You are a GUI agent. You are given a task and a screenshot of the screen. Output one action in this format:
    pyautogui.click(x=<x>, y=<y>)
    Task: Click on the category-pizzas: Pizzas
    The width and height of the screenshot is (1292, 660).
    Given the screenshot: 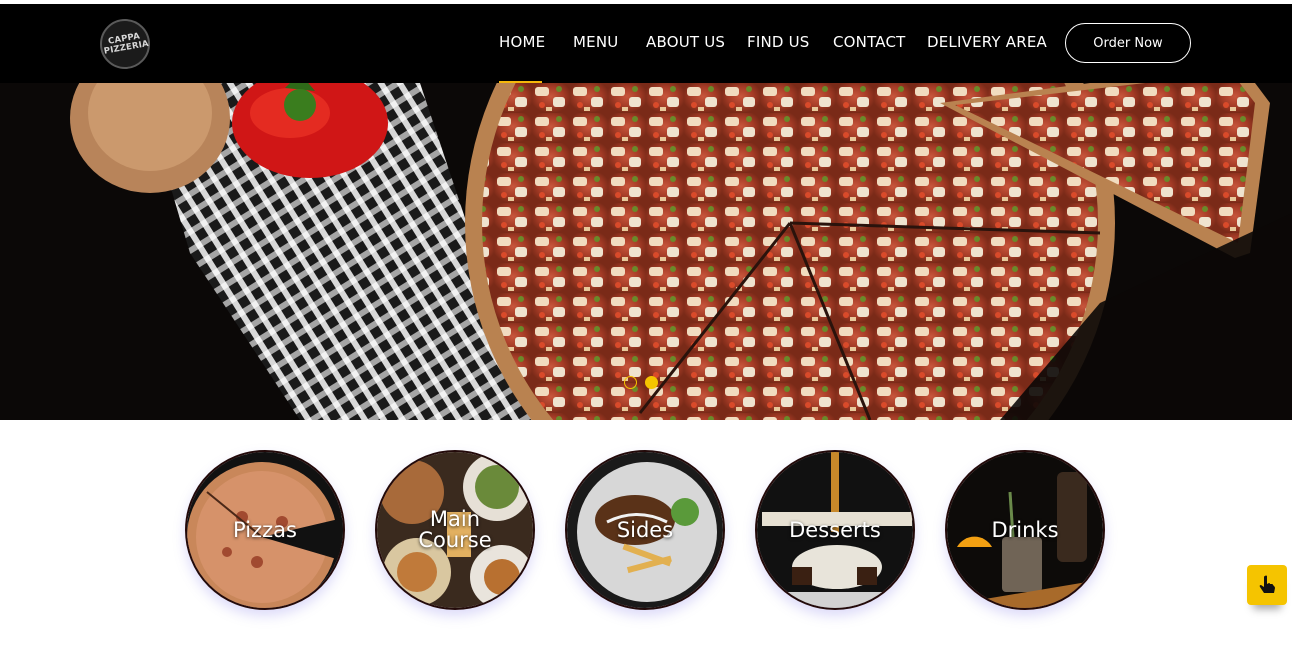 What is the action you would take?
    pyautogui.click(x=265, y=530)
    